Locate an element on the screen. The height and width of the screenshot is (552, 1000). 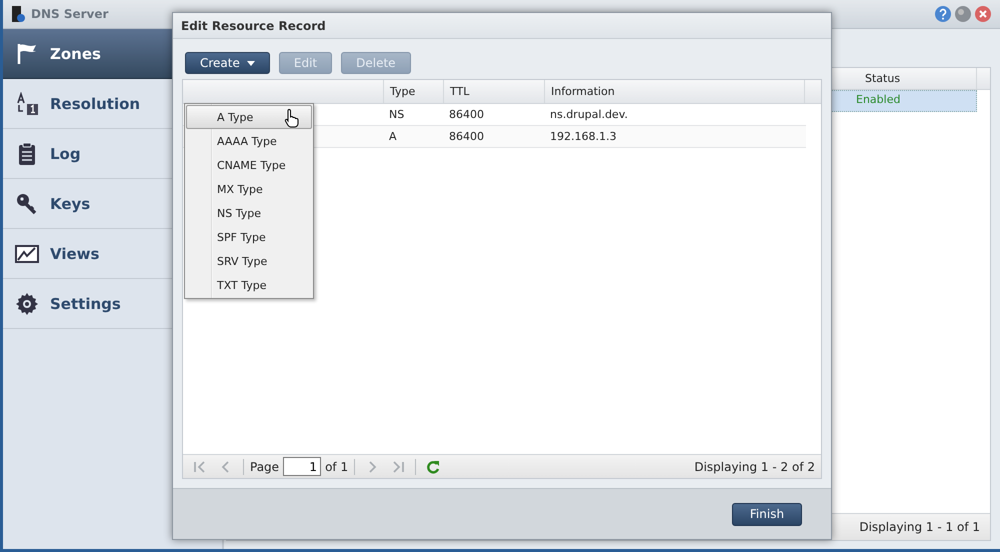
flag-icon is located at coordinates (27, 54).